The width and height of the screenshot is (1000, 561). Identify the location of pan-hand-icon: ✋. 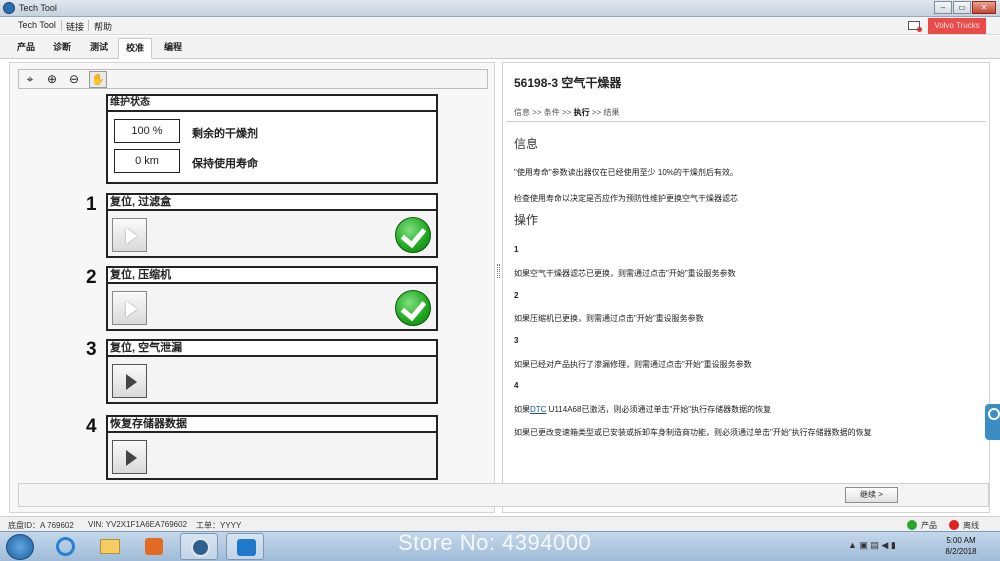
(98, 79).